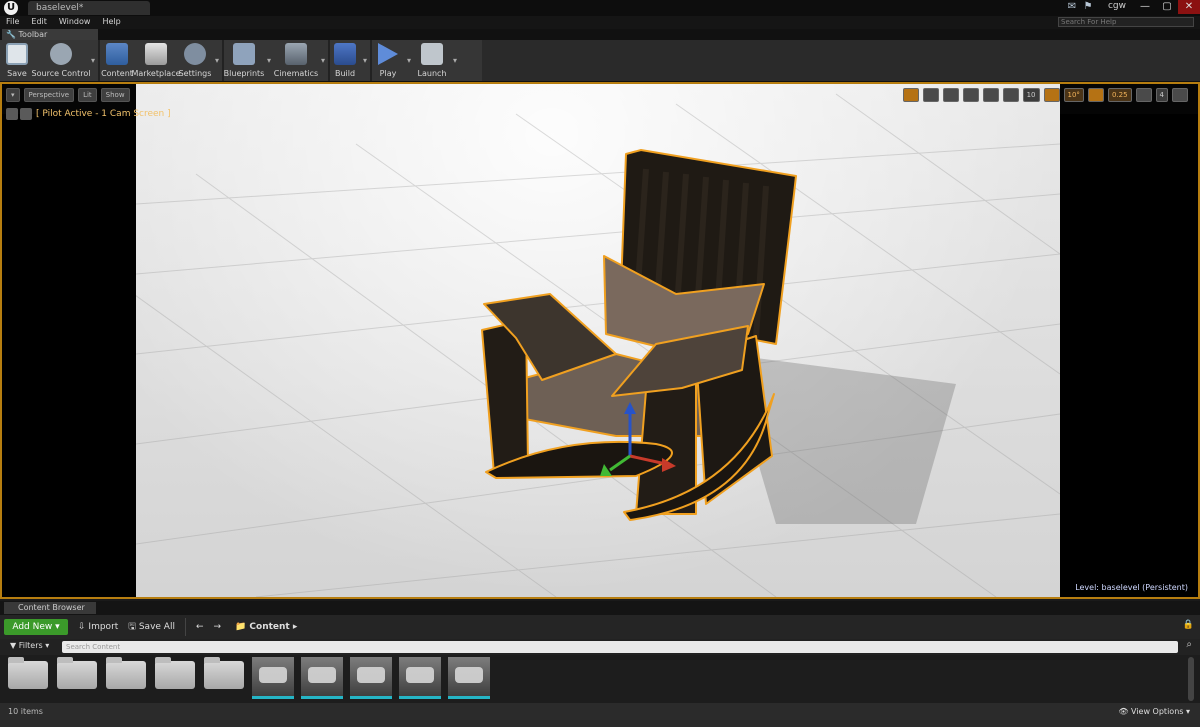 Image resolution: width=1200 pixels, height=727 pixels. I want to click on level-indicator: Level: baselevel (Persistent), so click(1131, 587).